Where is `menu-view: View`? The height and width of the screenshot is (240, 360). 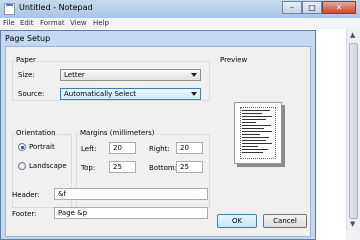
menu-view: View is located at coordinates (78, 23).